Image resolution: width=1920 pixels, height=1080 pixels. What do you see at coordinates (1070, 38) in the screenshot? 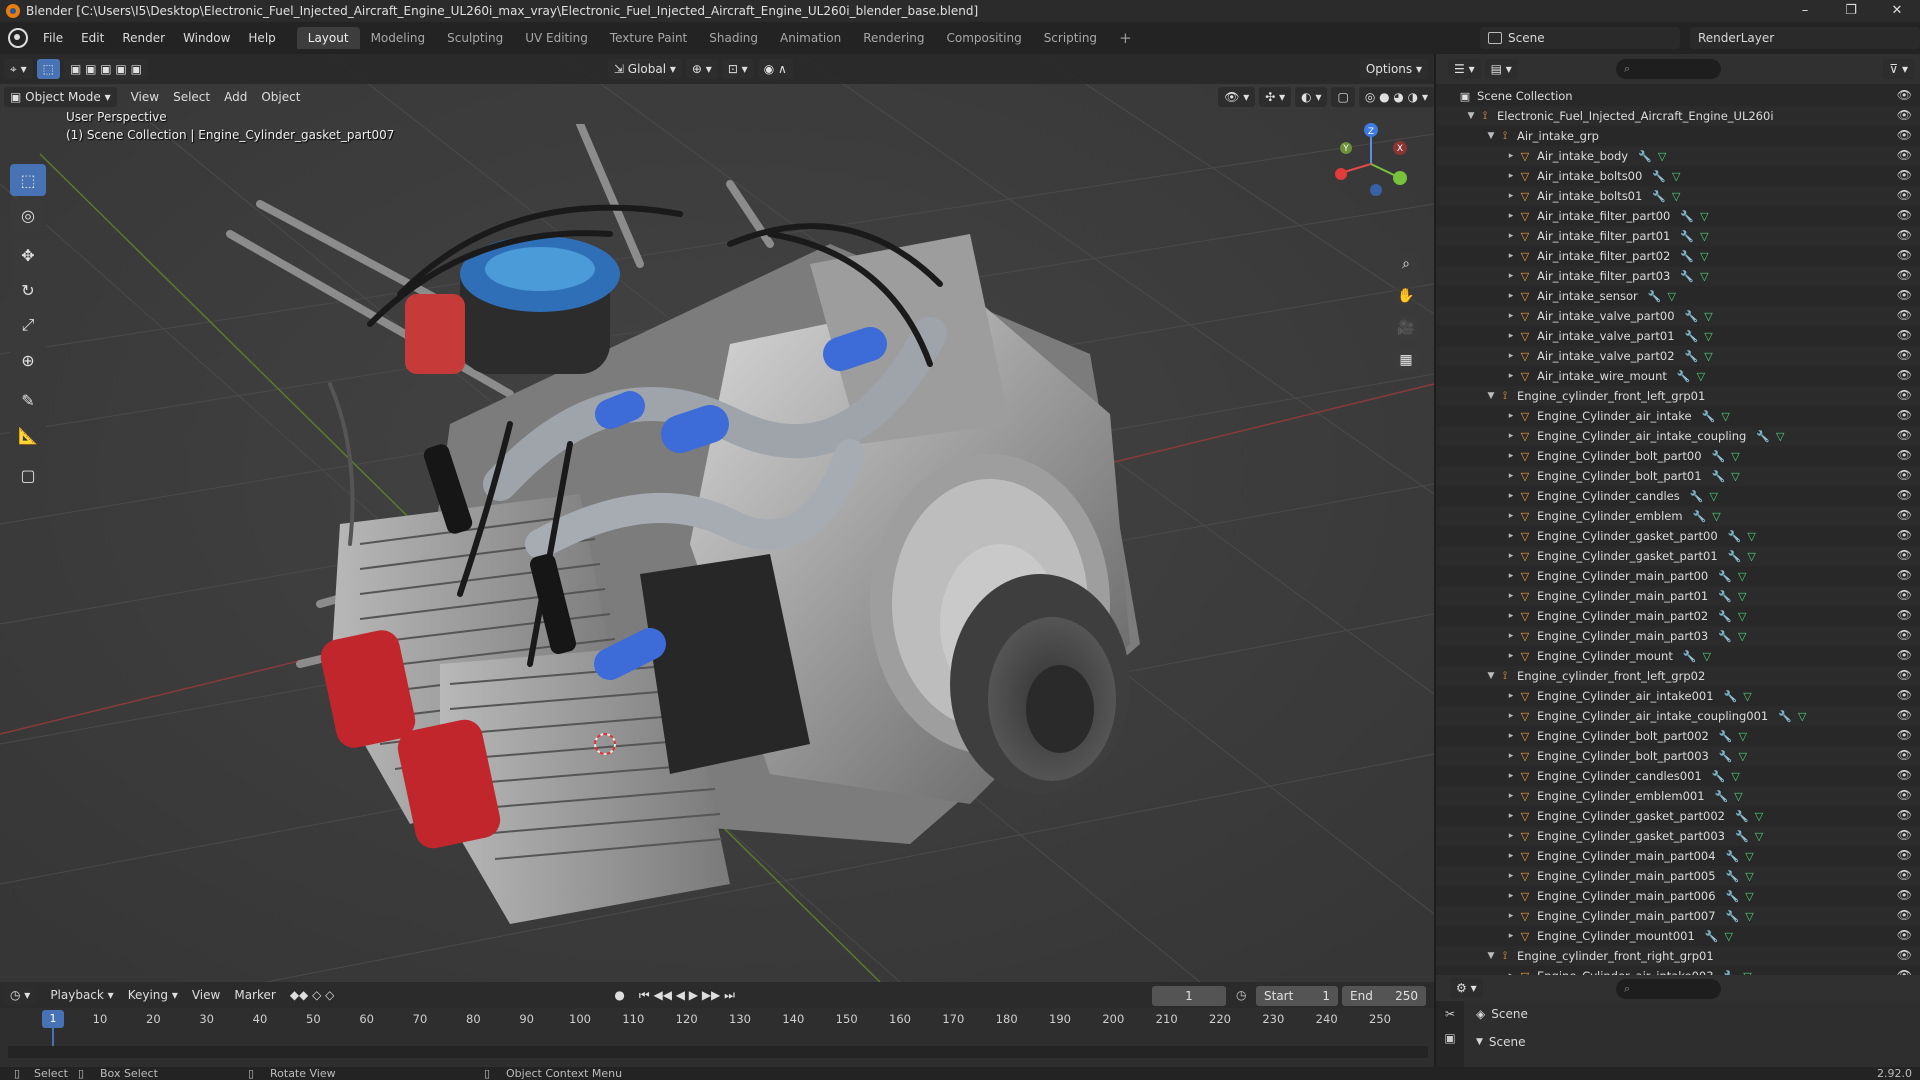
I see `tab-scripting: Scripting` at bounding box center [1070, 38].